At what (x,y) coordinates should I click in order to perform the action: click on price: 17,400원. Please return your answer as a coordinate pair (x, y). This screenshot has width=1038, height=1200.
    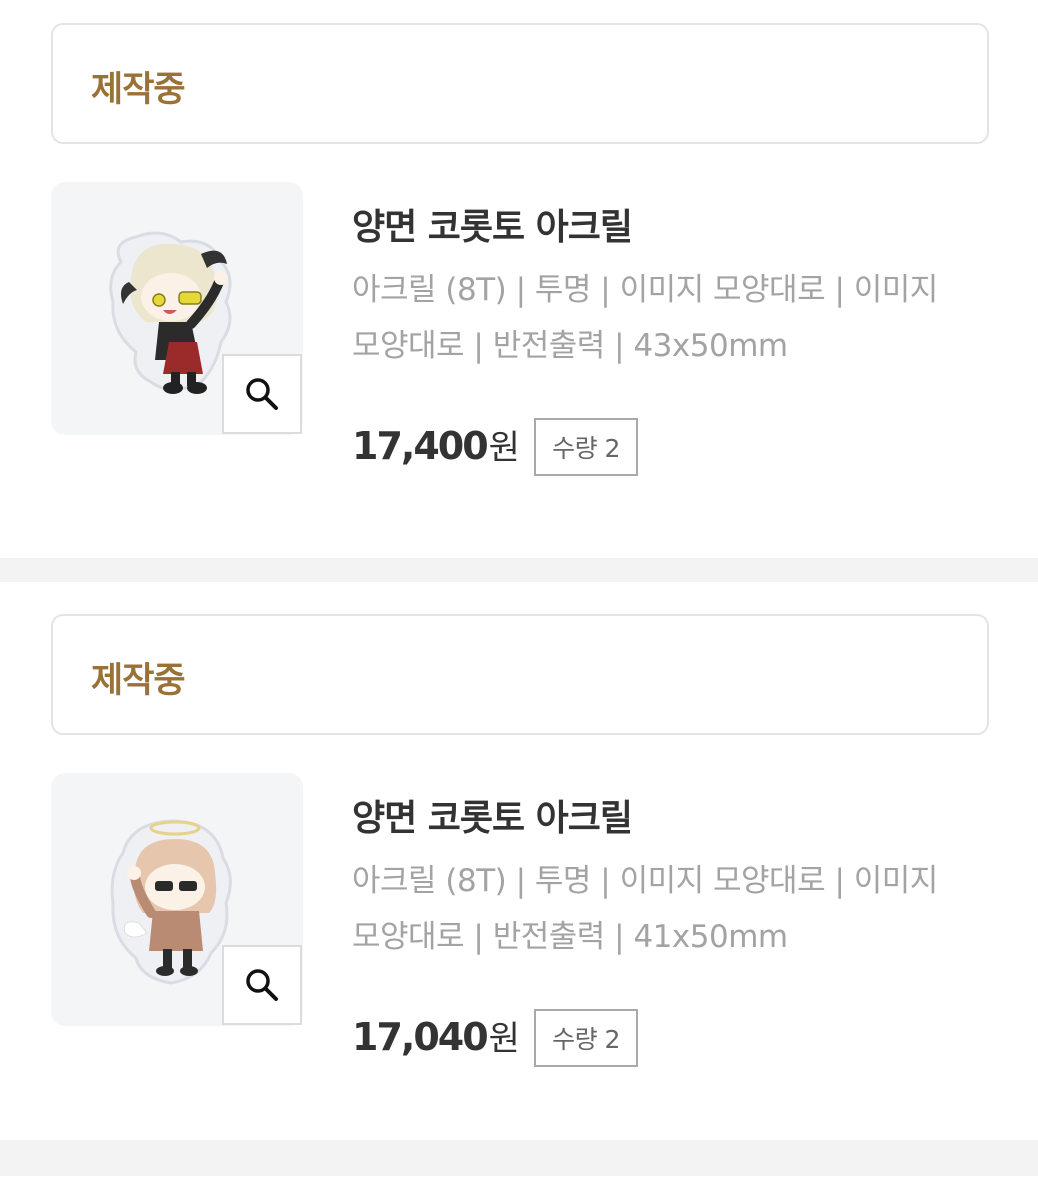
    Looking at the image, I should click on (436, 444).